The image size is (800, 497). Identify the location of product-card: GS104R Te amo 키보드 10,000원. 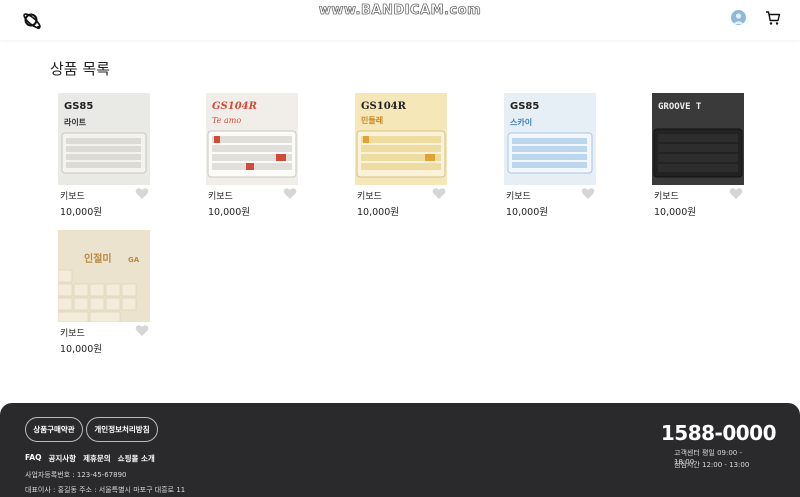
(266, 155).